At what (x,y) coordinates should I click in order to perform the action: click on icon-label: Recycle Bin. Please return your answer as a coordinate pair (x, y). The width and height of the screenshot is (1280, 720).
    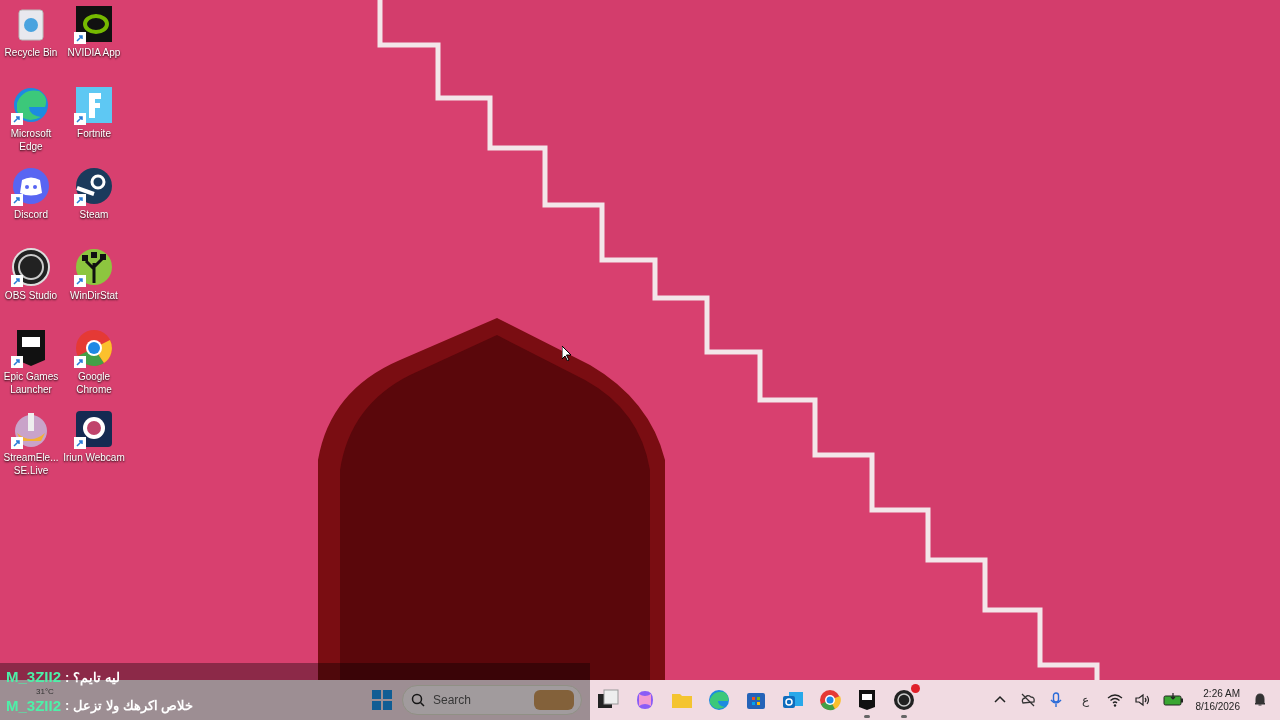
    Looking at the image, I should click on (31, 52).